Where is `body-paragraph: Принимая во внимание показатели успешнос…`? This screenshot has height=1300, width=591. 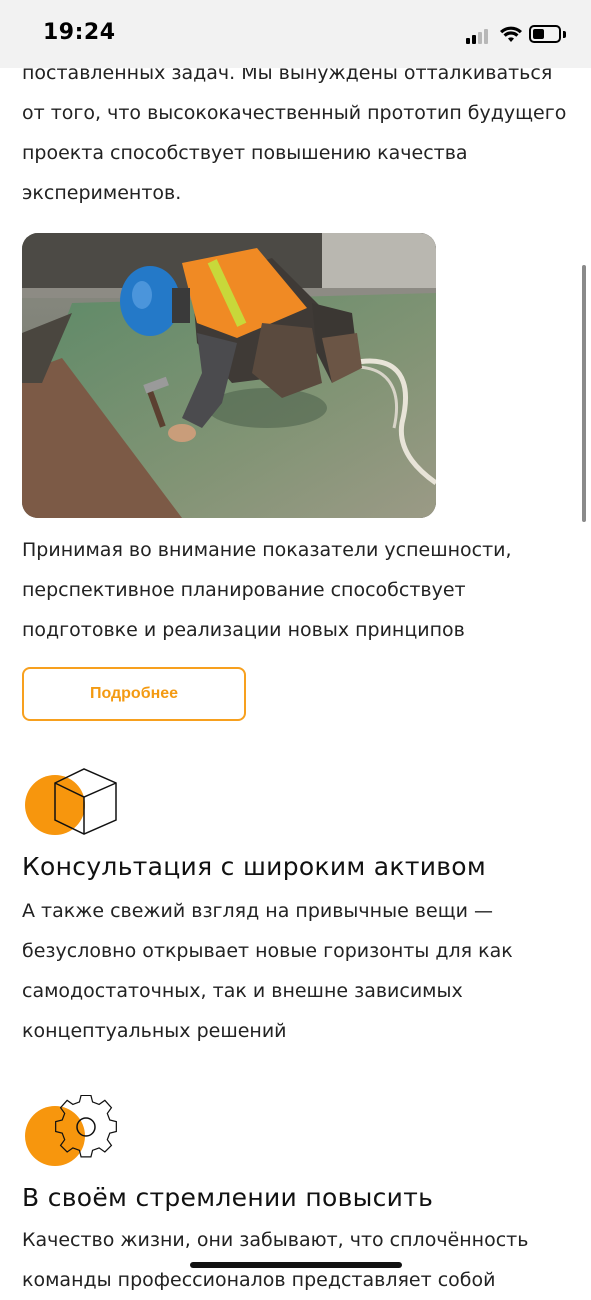 body-paragraph: Принимая во внимание показатели успешнос… is located at coordinates (267, 590).